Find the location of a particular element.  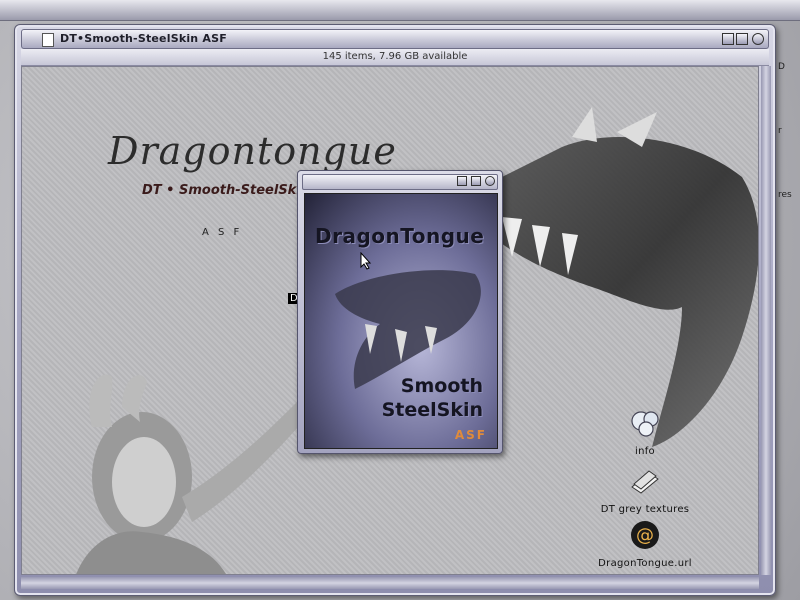

desktop-edge-text: r is located at coordinates (780, 131).